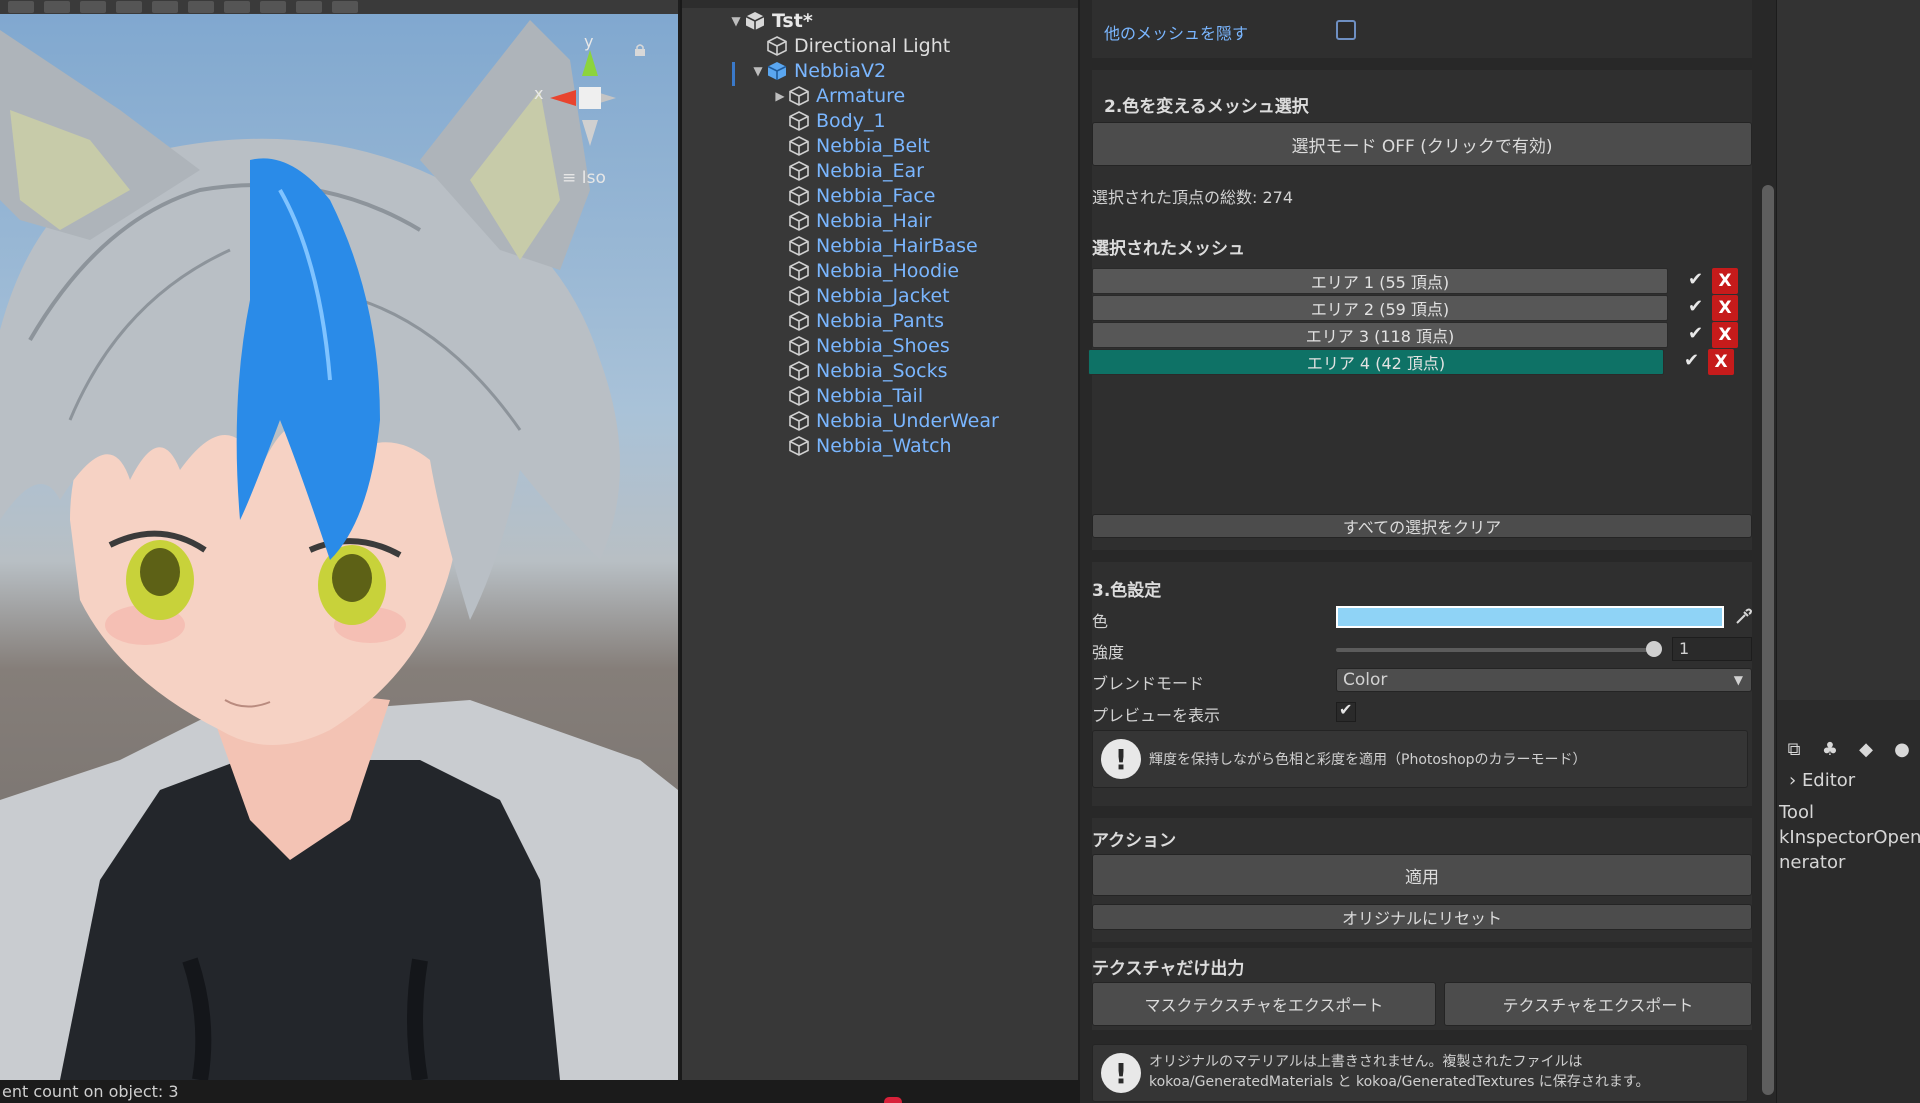 The image size is (1920, 1103). I want to click on warning-icon: ●, so click(1902, 749).